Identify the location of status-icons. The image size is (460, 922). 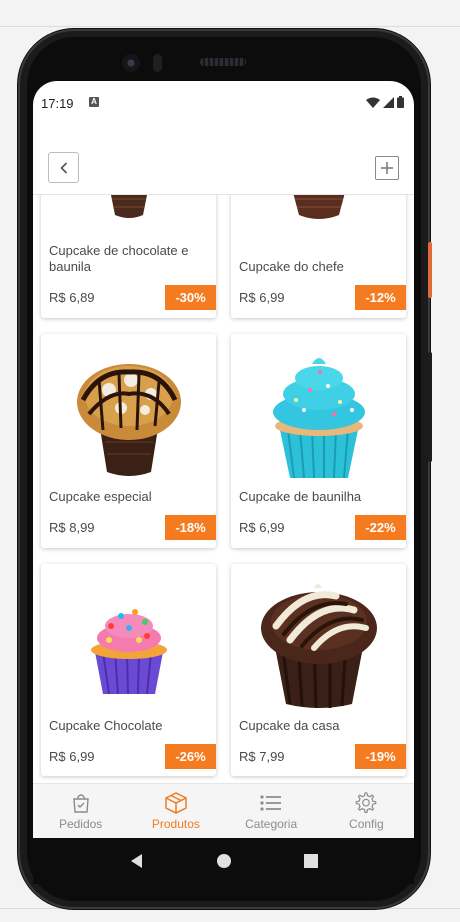
(385, 102).